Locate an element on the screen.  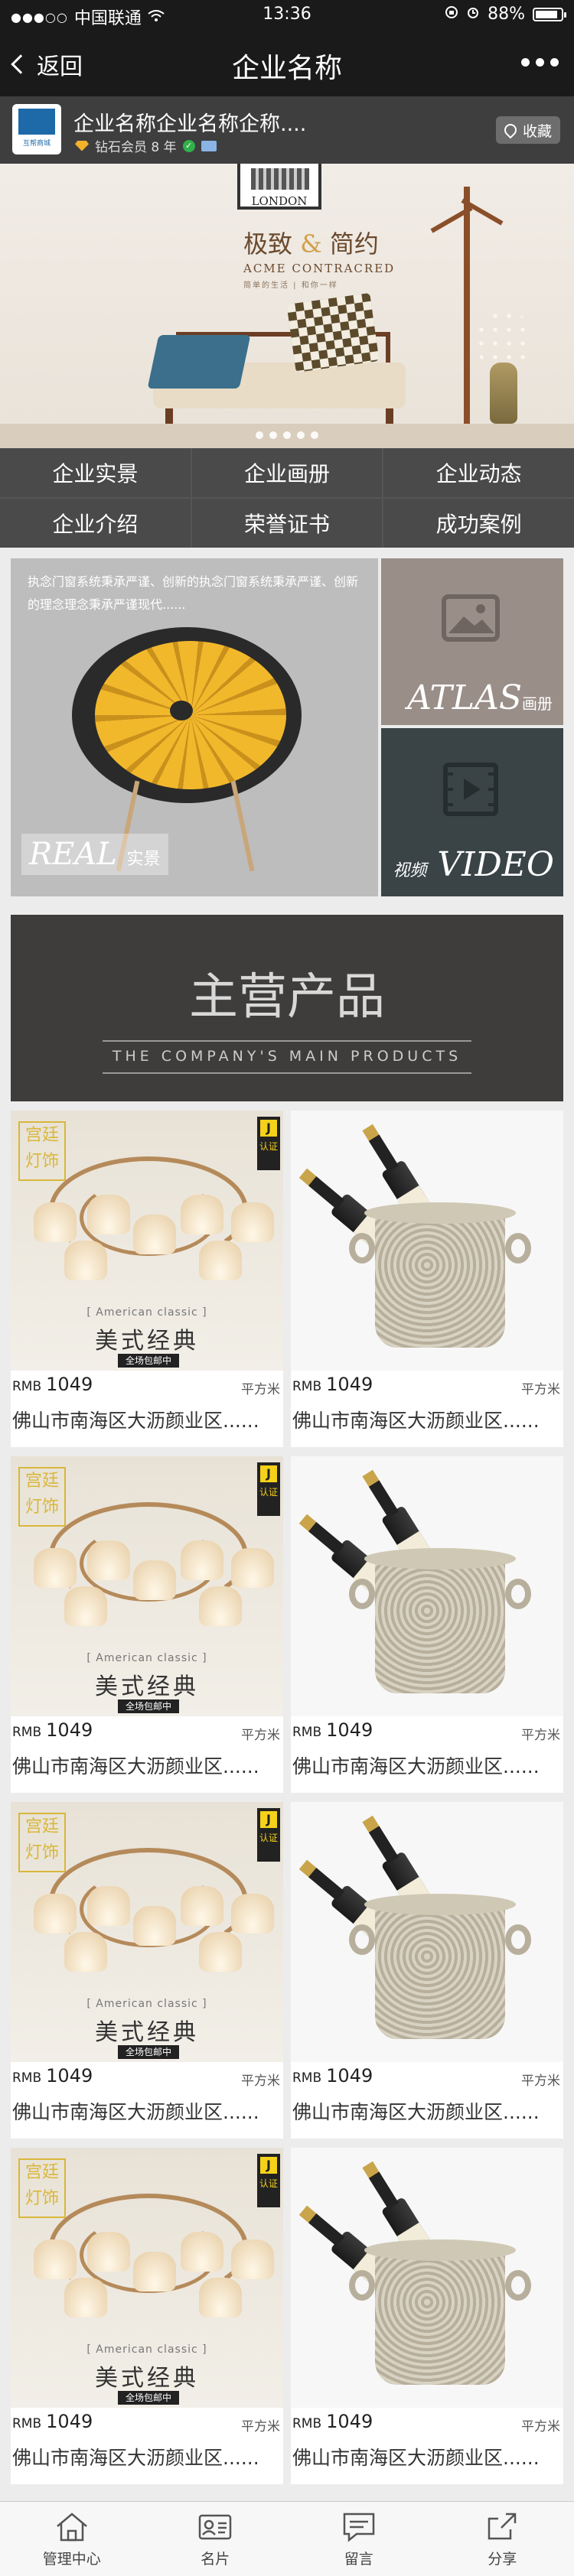
battery-icon is located at coordinates (549, 14).